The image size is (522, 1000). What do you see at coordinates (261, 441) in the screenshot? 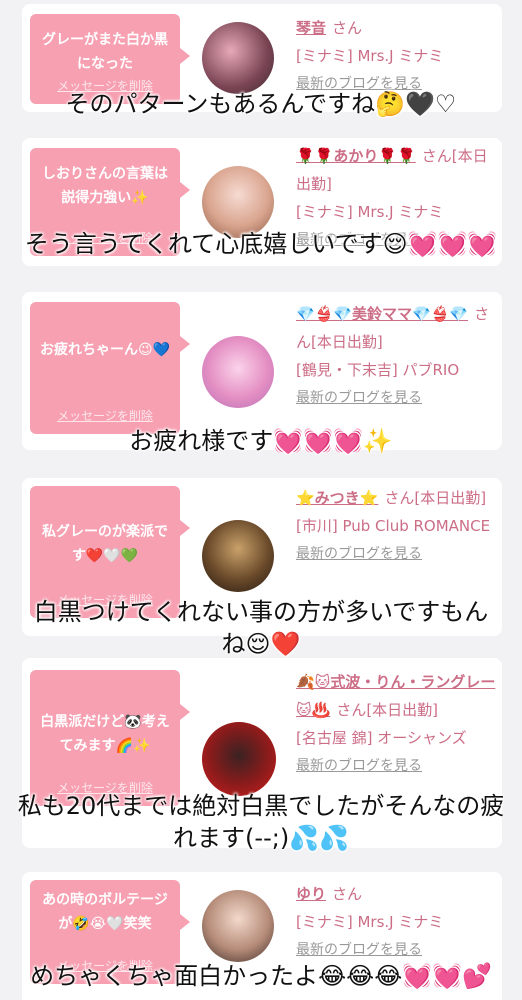
I see `caption-overlay: お疲れ様です💓💓💓✨` at bounding box center [261, 441].